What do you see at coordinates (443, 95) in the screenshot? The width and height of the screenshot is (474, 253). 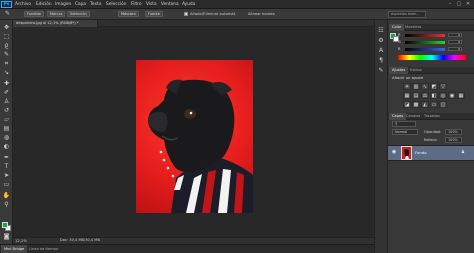 I see `photo-filter-icon: ◎` at bounding box center [443, 95].